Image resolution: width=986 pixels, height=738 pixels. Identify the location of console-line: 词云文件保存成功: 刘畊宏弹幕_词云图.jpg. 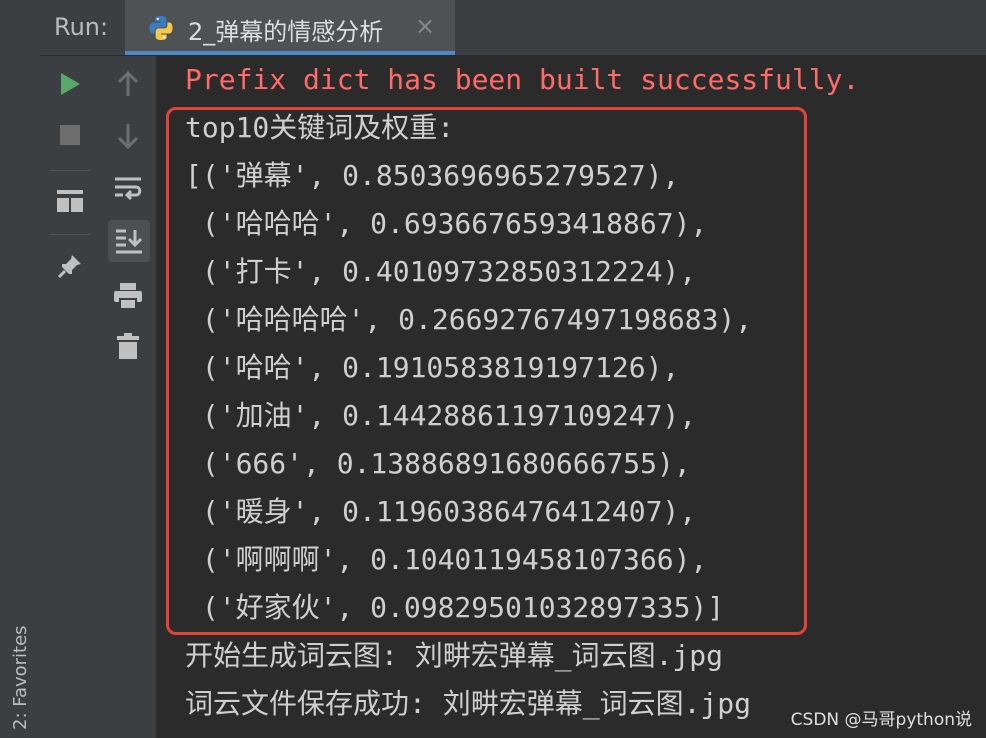
(468, 703).